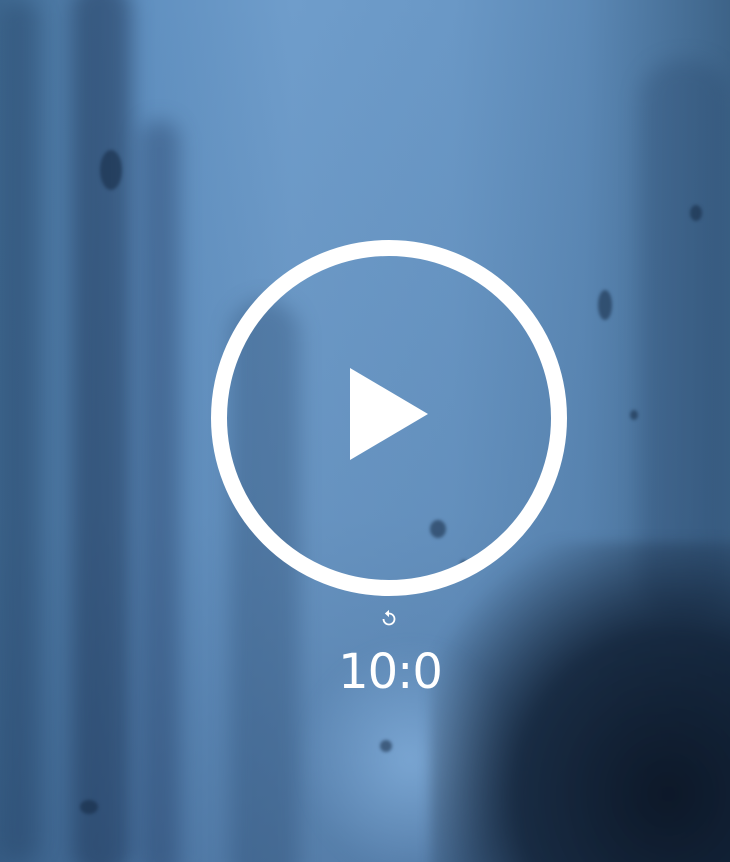 The width and height of the screenshot is (730, 862). I want to click on replay-icon, so click(389, 617).